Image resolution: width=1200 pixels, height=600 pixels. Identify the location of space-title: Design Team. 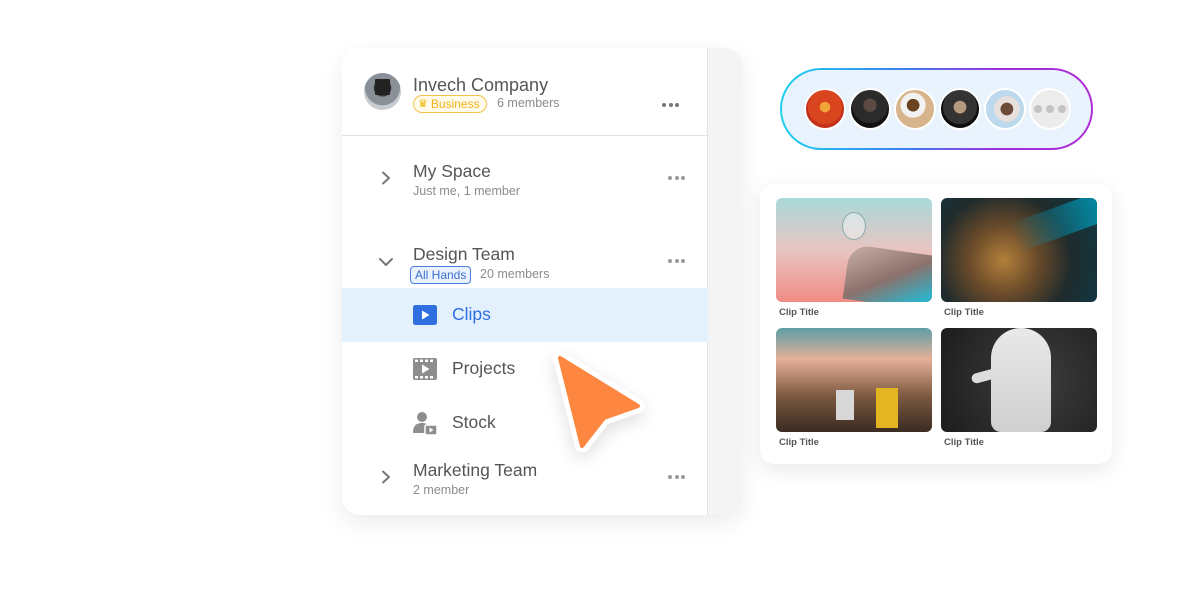
(464, 254).